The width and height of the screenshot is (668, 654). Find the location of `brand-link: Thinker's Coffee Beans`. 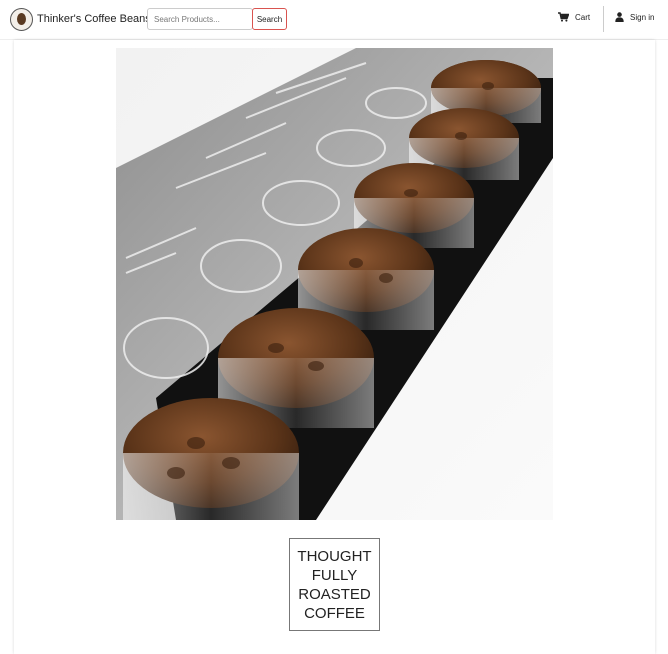

brand-link: Thinker's Coffee Beans is located at coordinates (80, 19).